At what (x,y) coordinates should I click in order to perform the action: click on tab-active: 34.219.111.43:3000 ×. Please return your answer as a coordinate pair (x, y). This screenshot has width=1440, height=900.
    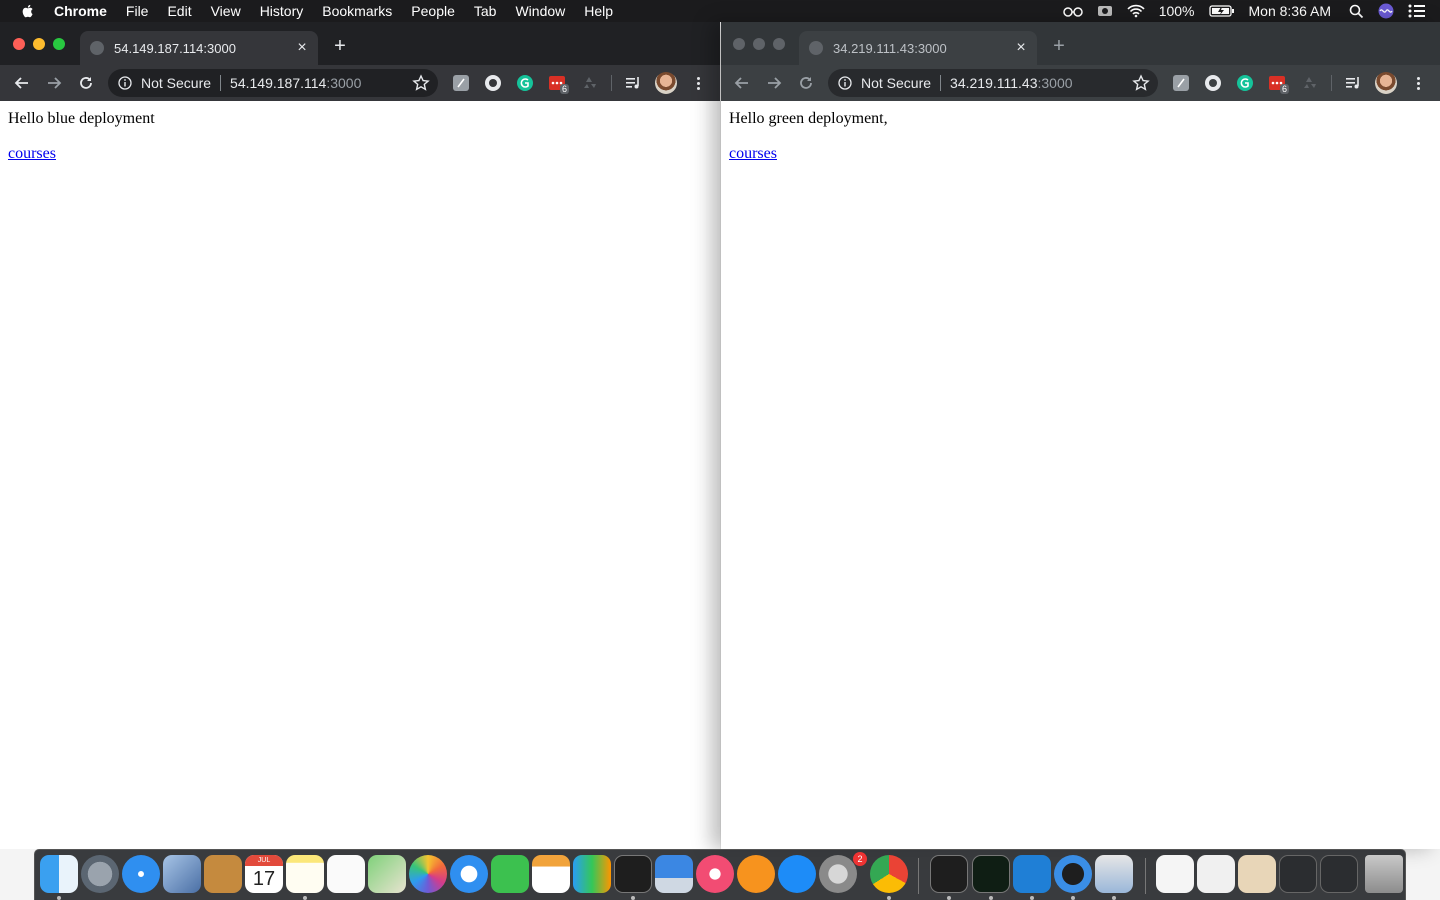
    Looking at the image, I should click on (918, 48).